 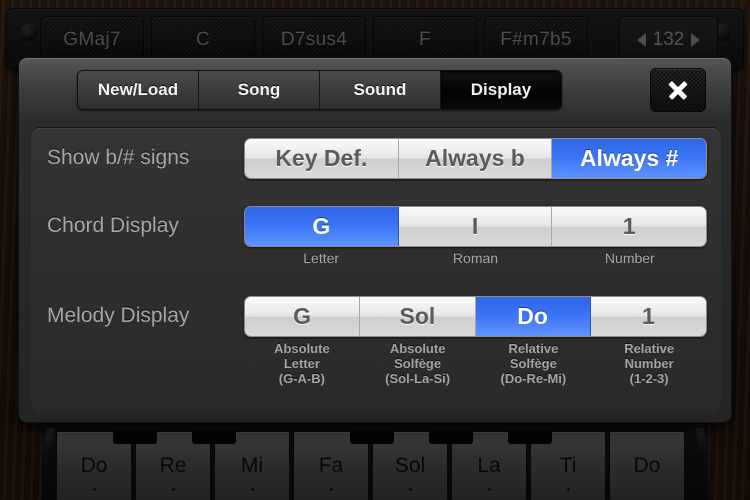 I want to click on tab-bar: New/Load Song Sound Display, so click(x=319, y=90).